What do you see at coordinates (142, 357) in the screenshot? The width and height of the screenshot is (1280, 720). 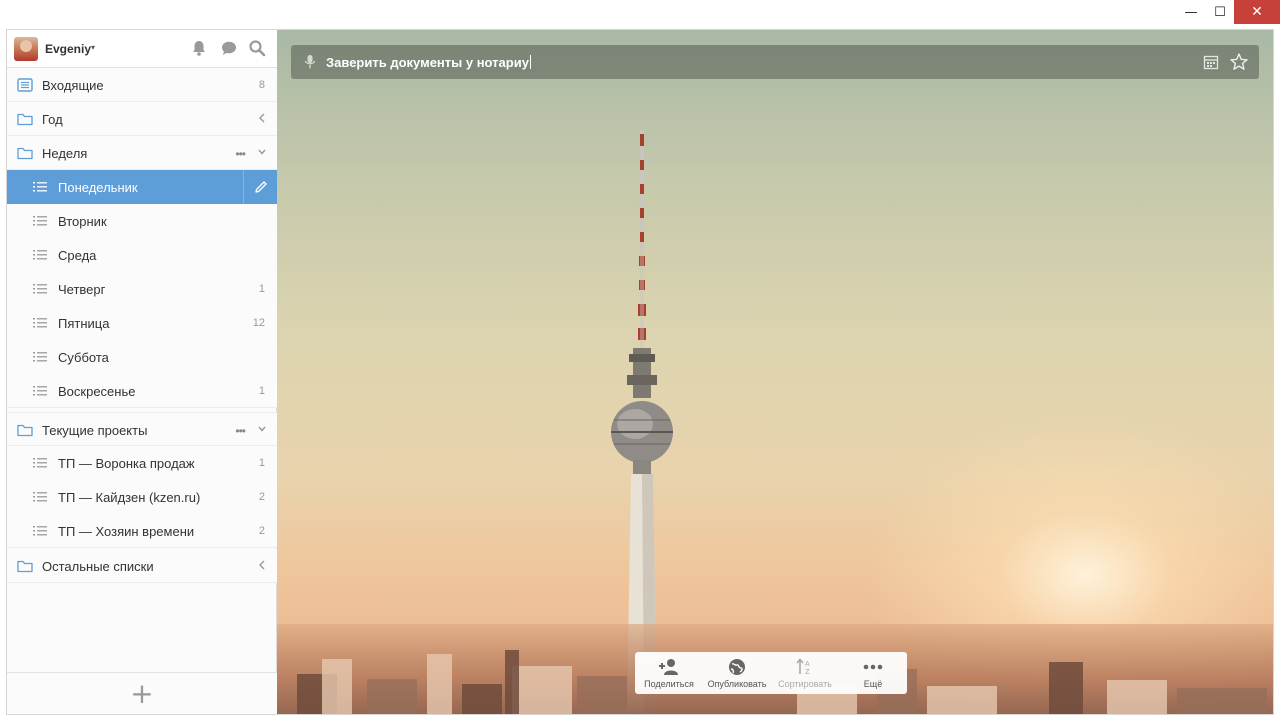 I see `sidebar-item-saturday: Суббота` at bounding box center [142, 357].